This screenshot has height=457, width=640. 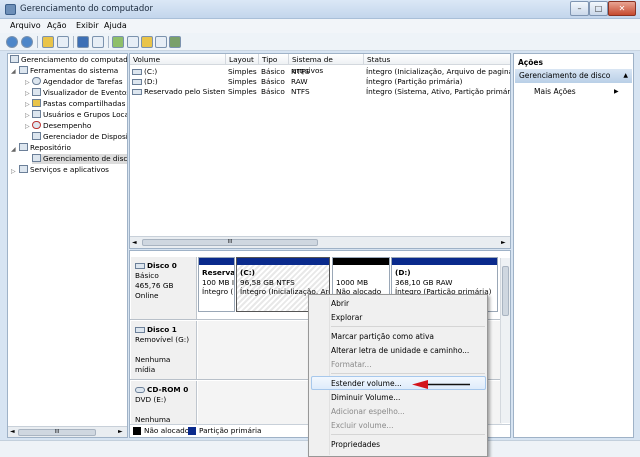 I want to click on table-row: Reservado pelo Sistema, so click(x=178, y=92).